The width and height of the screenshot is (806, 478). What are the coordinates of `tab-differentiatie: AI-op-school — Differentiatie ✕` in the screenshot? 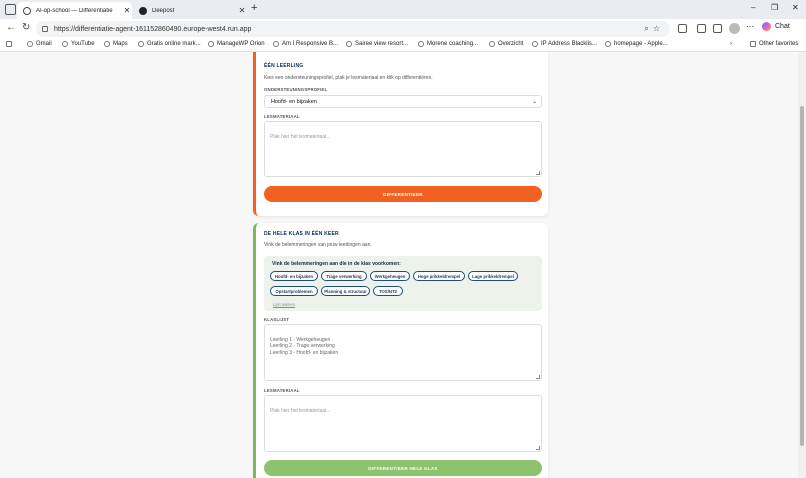 It's located at (74, 10).